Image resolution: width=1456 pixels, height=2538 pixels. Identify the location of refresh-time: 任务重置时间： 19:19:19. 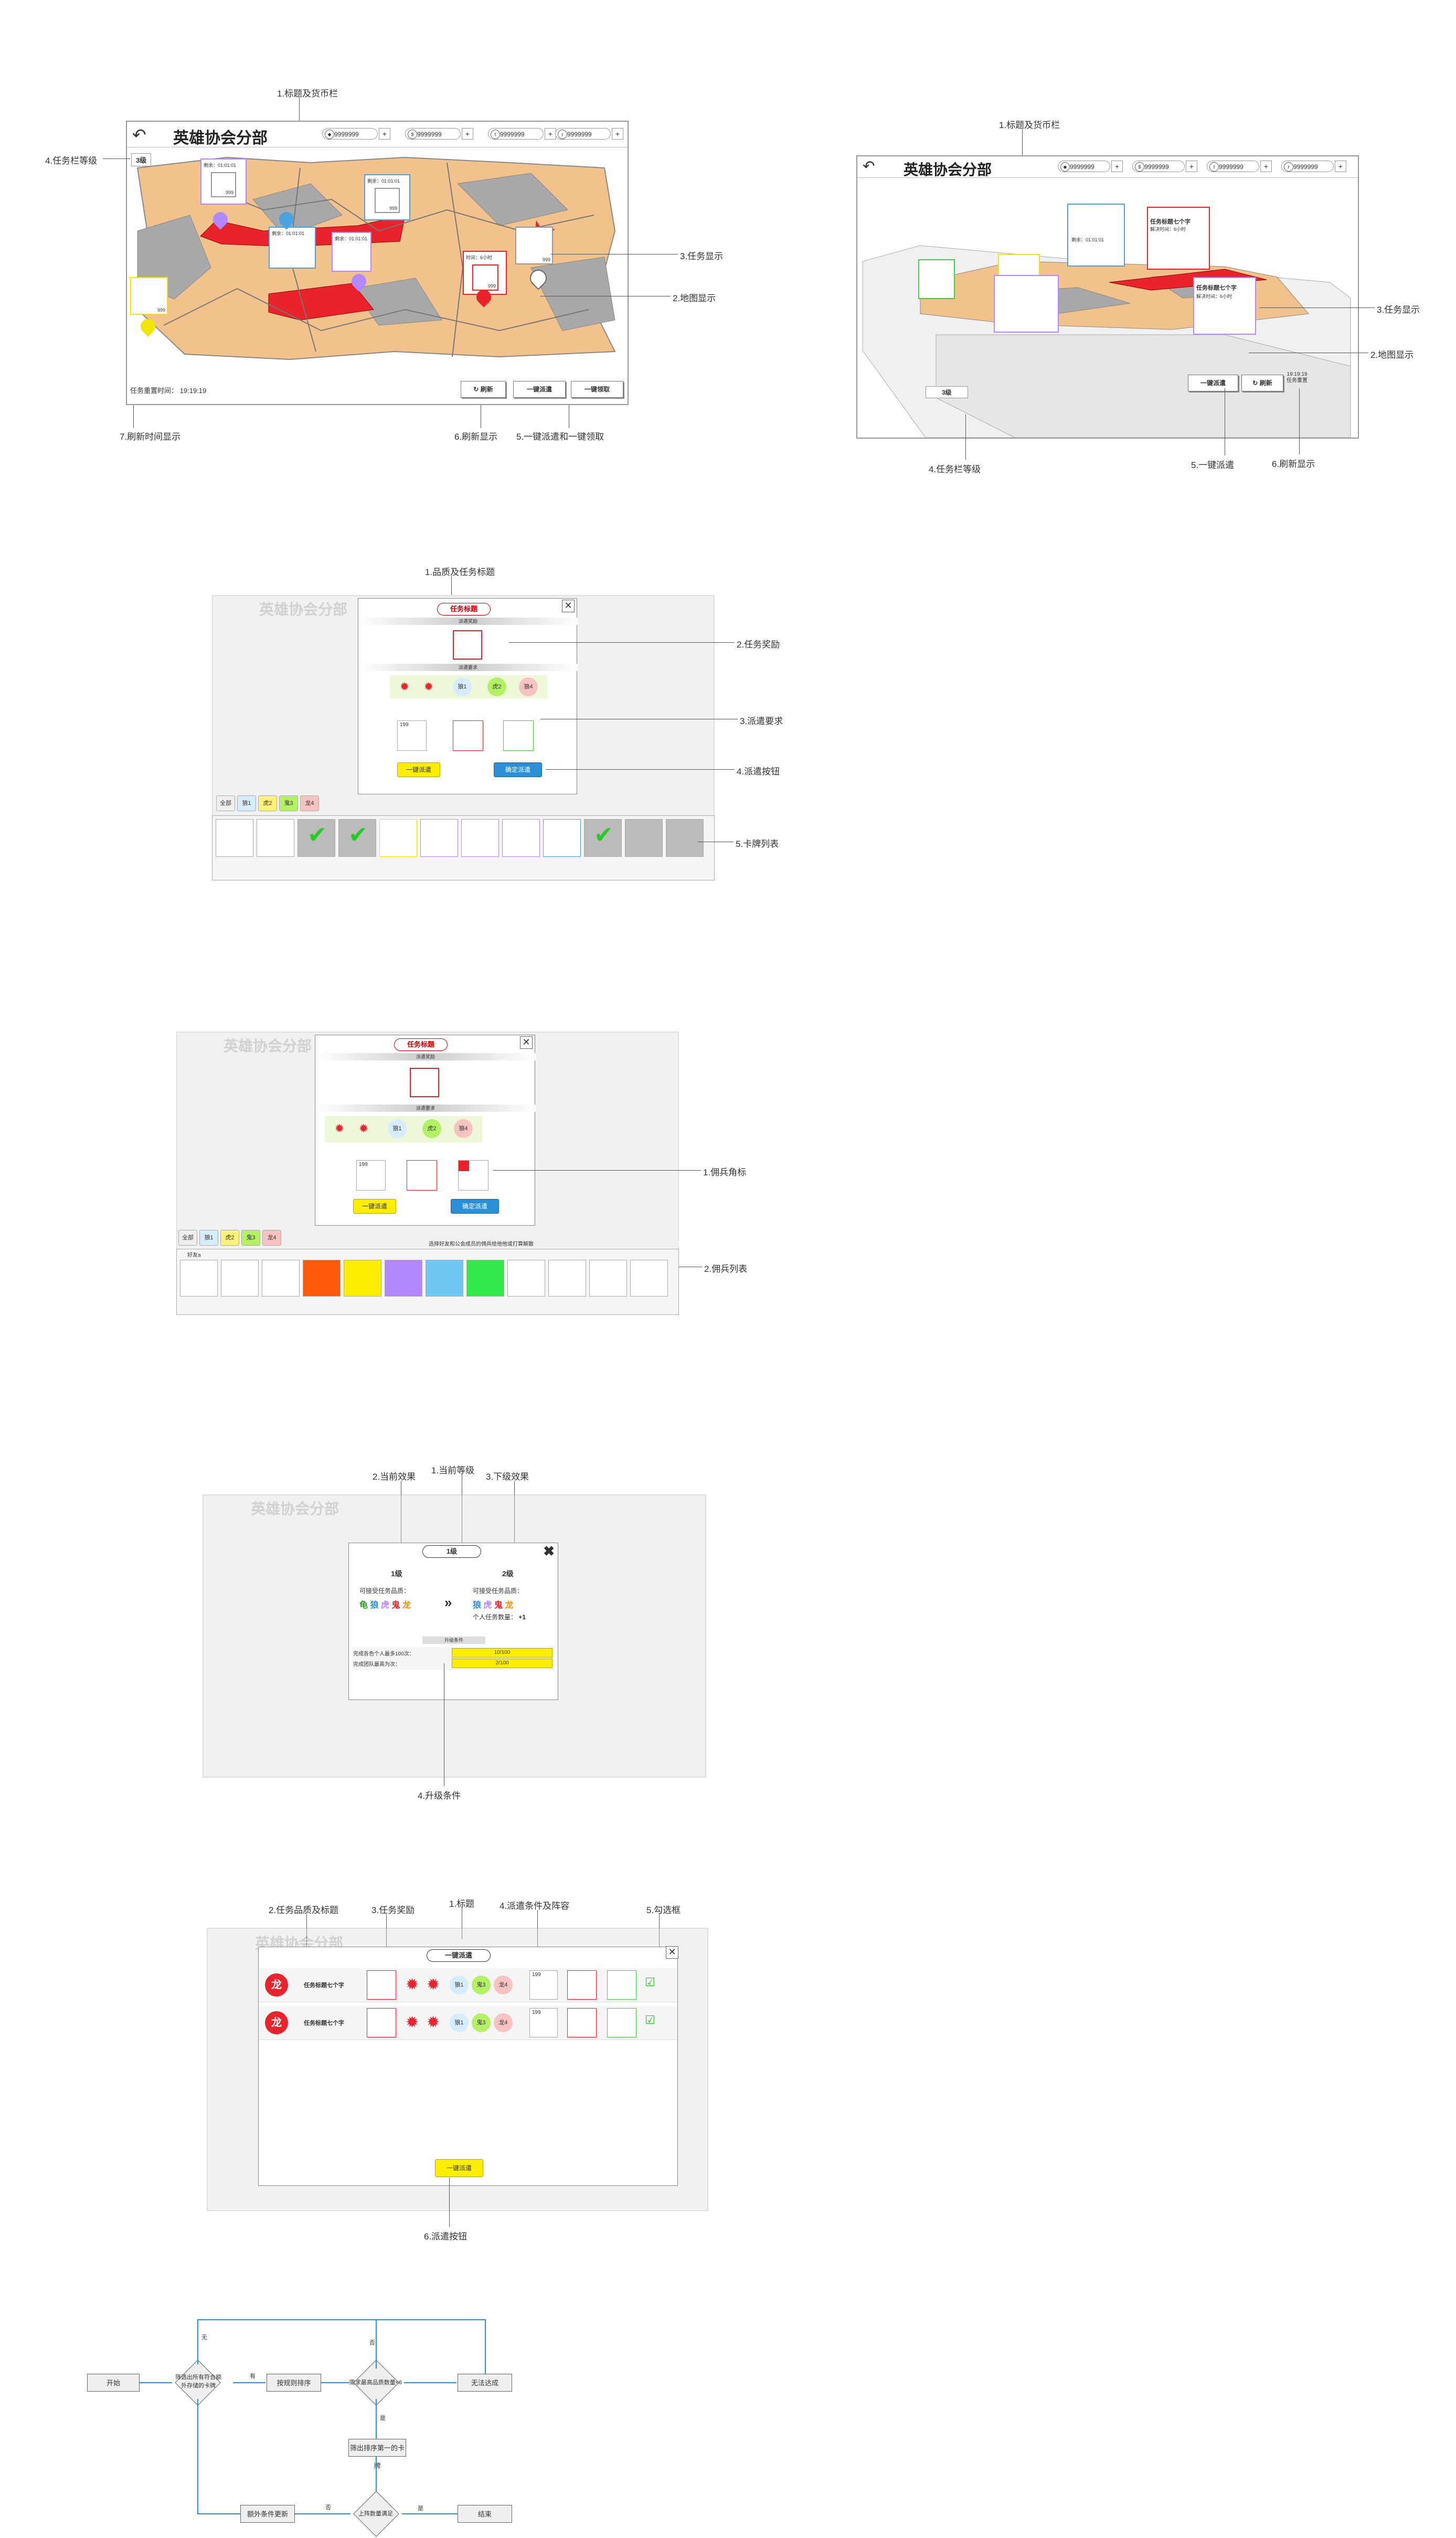
(168, 391).